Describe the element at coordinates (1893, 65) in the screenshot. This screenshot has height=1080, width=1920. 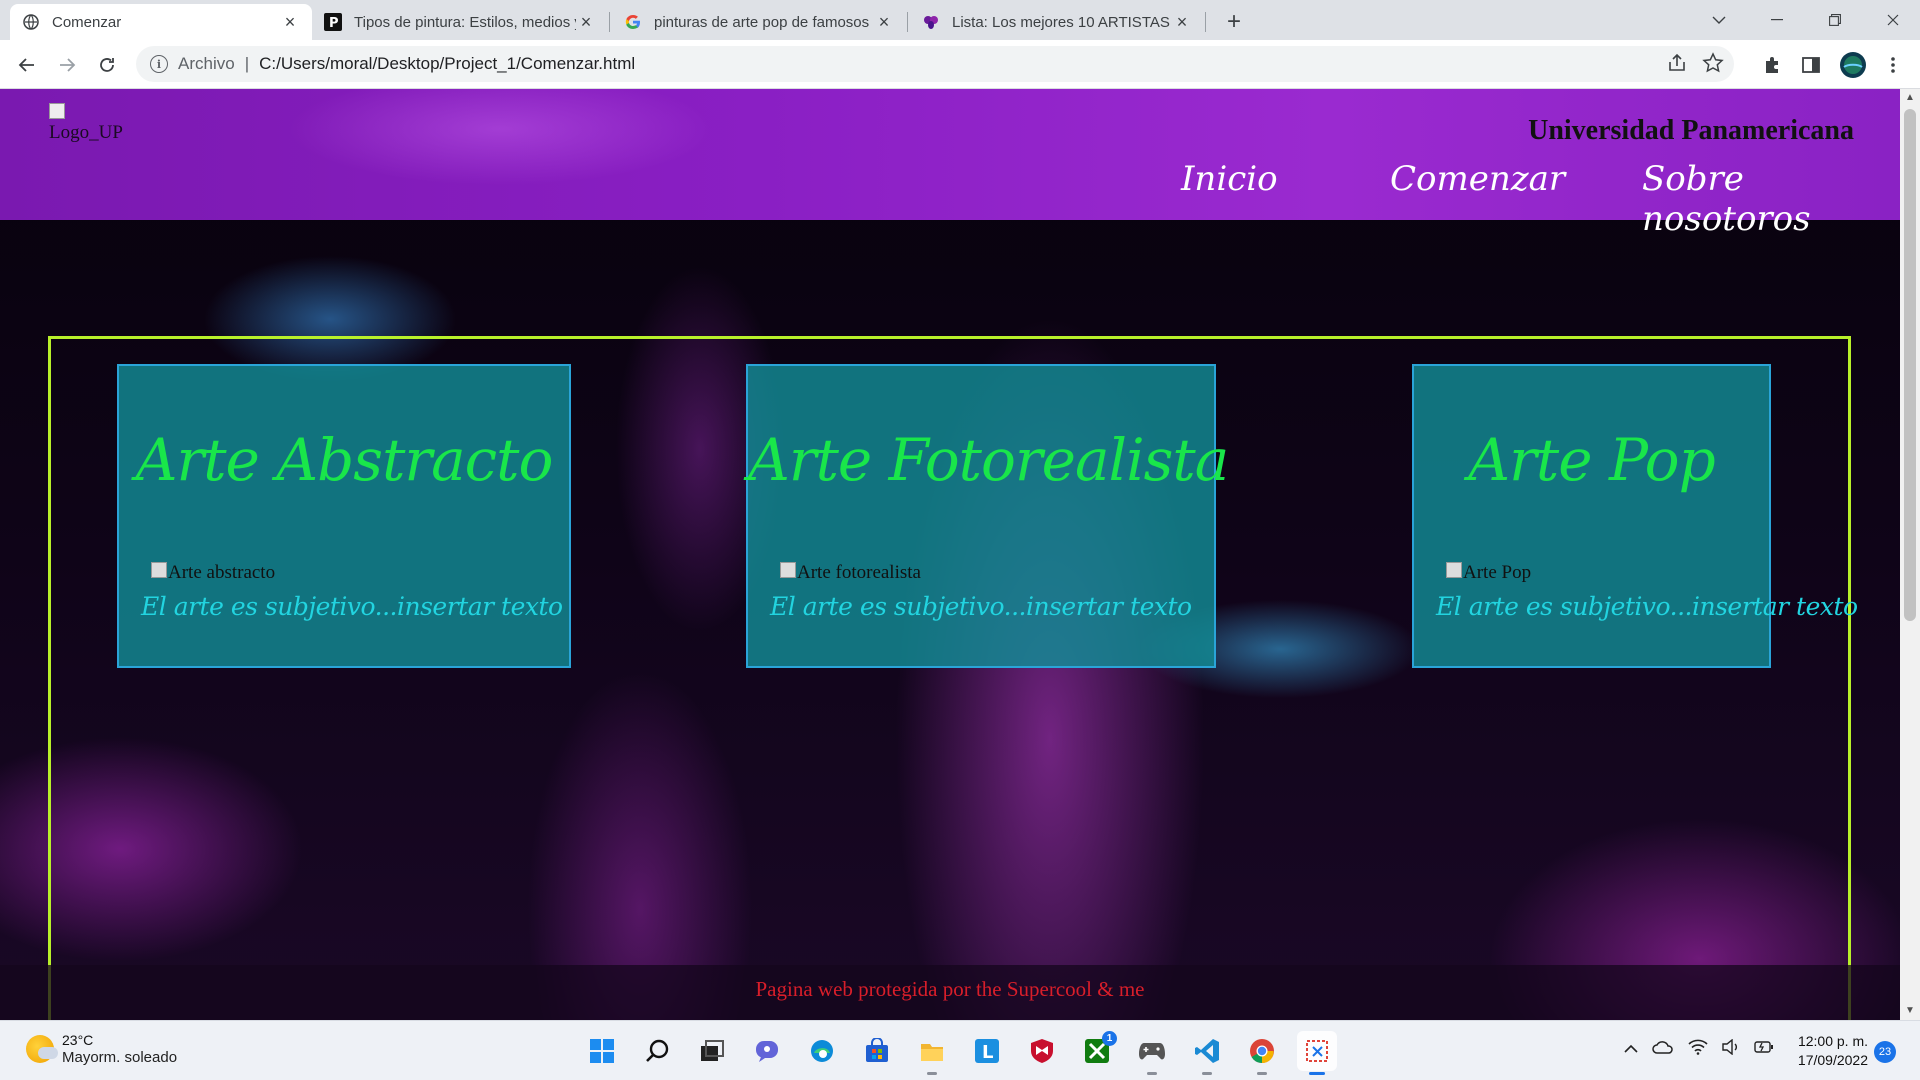
I see `chrome-menu-icon` at that location.